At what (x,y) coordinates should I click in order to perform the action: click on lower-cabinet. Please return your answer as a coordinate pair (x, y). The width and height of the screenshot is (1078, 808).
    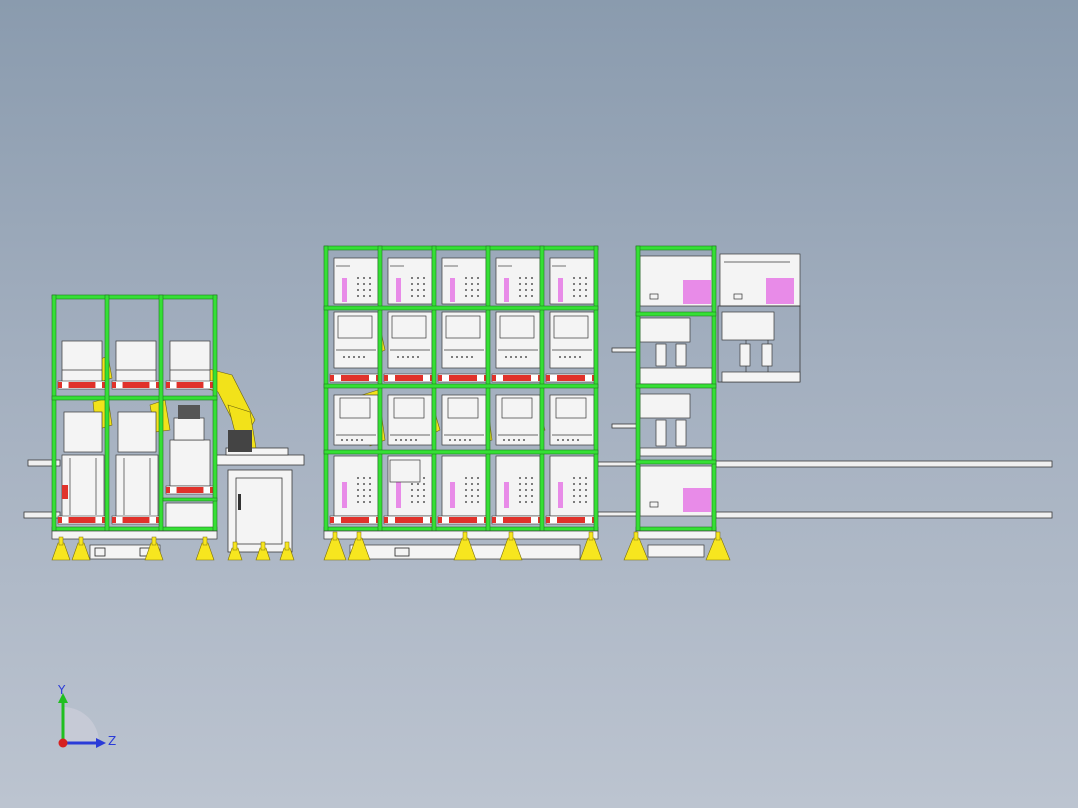
    Looking at the image, I should click on (190, 516).